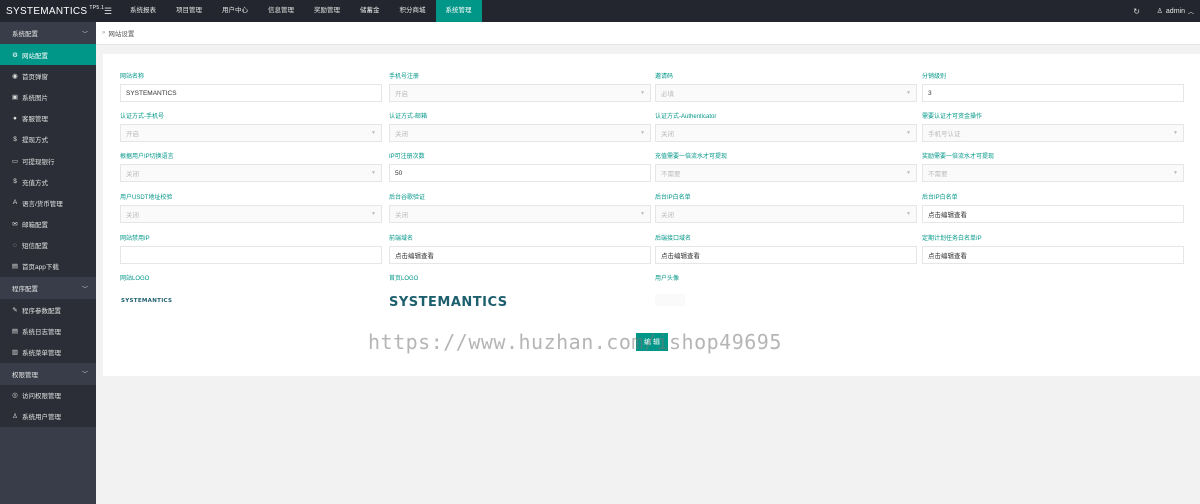 Image resolution: width=1200 pixels, height=504 pixels. What do you see at coordinates (146, 301) in the screenshot?
I see `site-logo-image: SYSTEMANTICS` at bounding box center [146, 301].